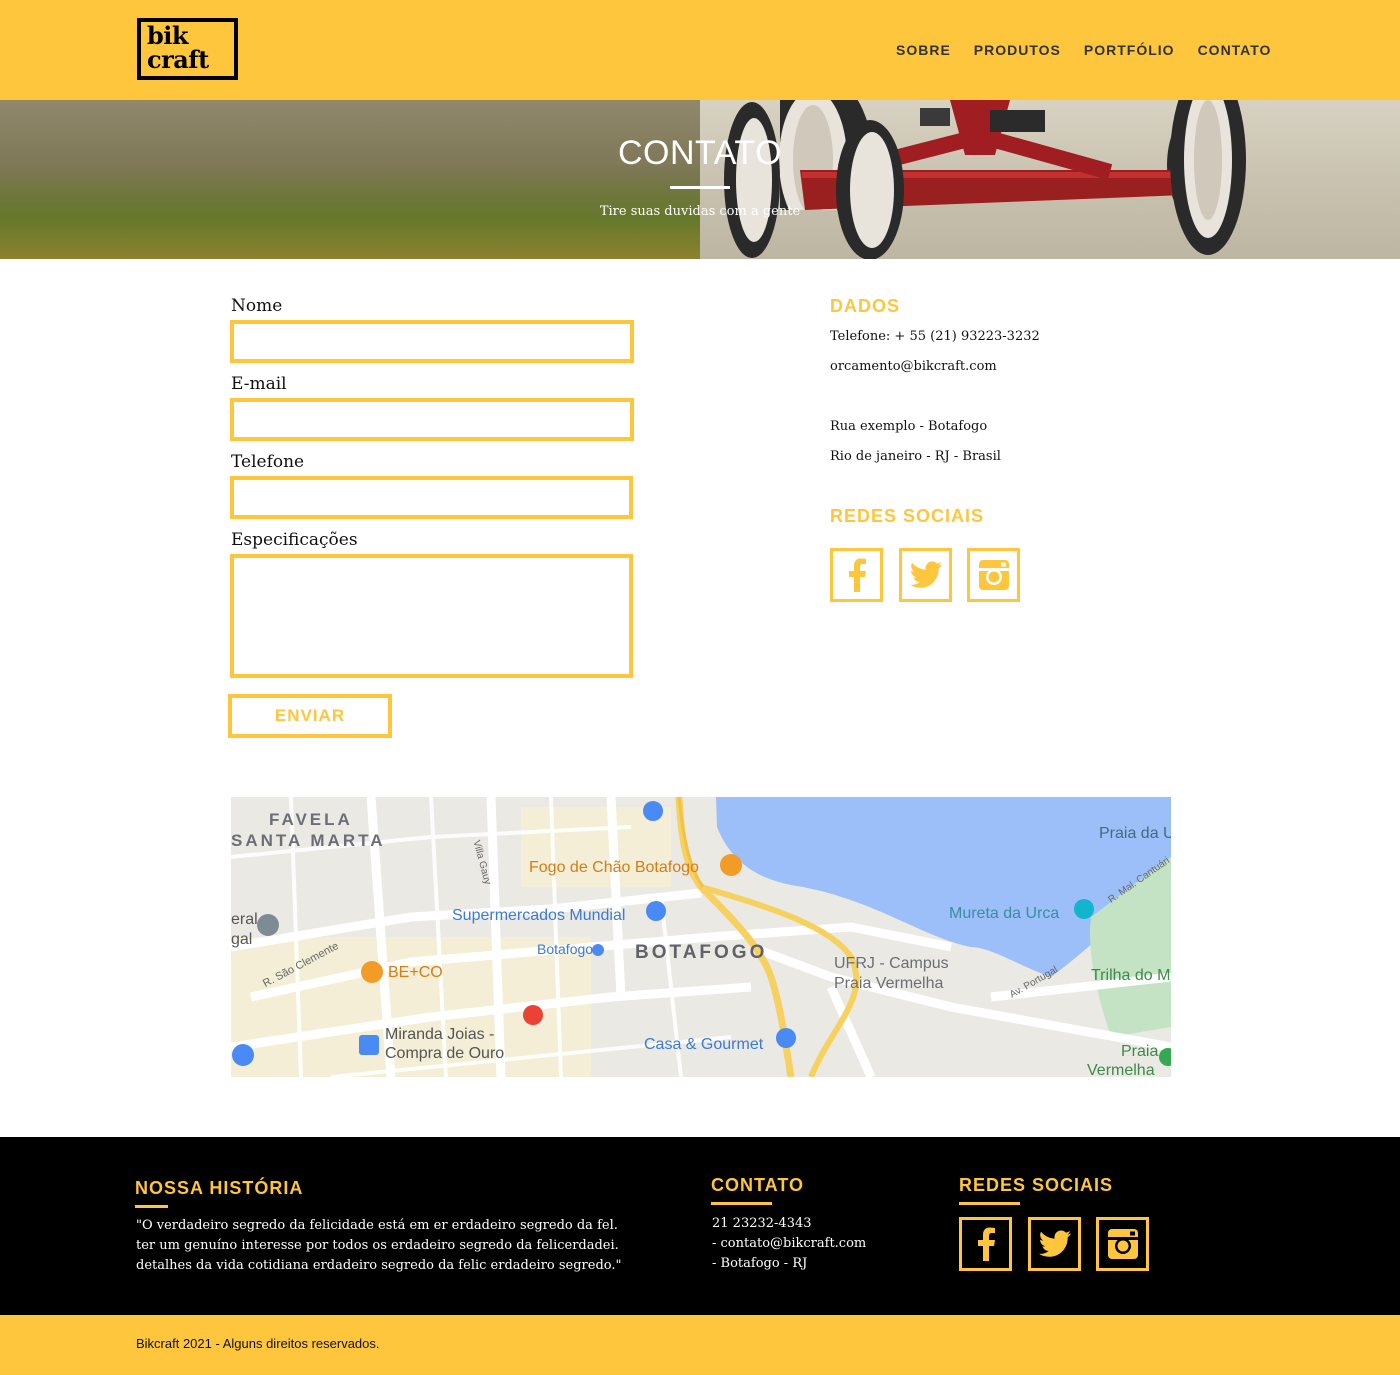 The image size is (1400, 1375). What do you see at coordinates (178, 59) in the screenshot?
I see `logo-line-2: craft` at bounding box center [178, 59].